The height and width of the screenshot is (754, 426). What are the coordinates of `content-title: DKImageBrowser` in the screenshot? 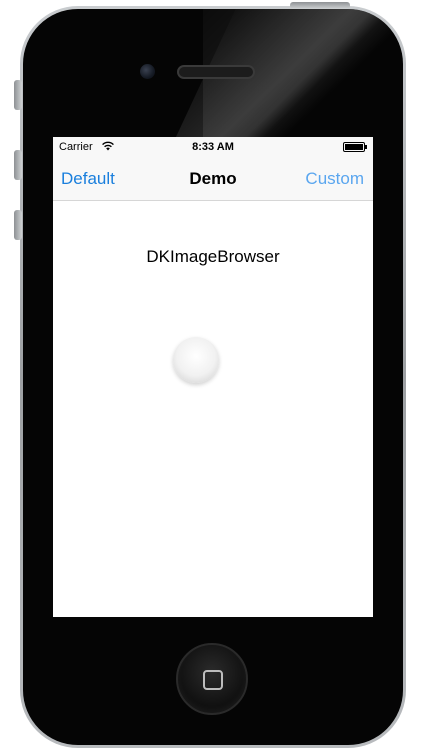 It's located at (213, 256).